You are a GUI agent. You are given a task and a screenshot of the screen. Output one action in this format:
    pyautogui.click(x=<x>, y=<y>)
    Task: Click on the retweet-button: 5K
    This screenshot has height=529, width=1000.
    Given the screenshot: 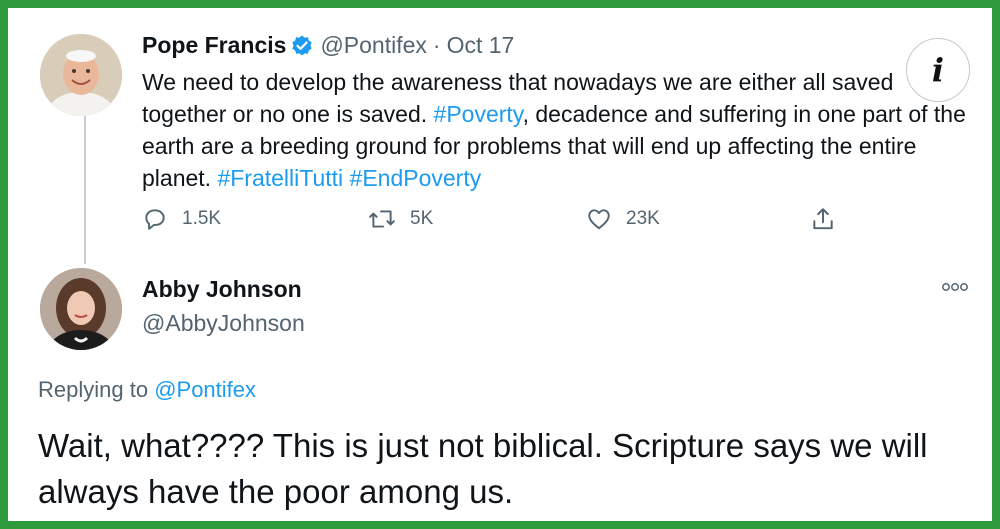 What is the action you would take?
    pyautogui.click(x=400, y=219)
    